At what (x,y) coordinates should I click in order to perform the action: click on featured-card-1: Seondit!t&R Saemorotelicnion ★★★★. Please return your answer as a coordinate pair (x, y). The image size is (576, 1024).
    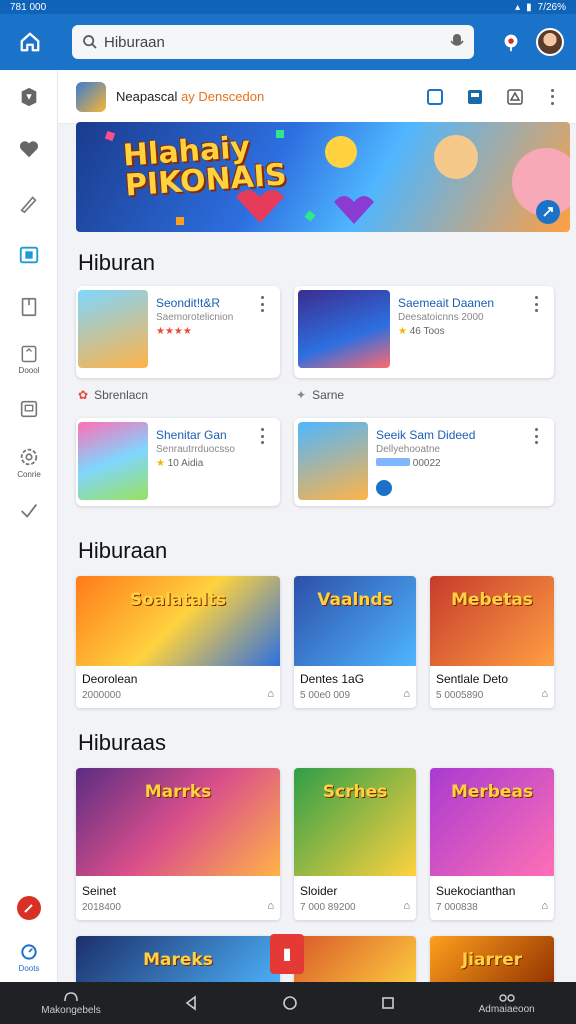
    Looking at the image, I should click on (178, 332).